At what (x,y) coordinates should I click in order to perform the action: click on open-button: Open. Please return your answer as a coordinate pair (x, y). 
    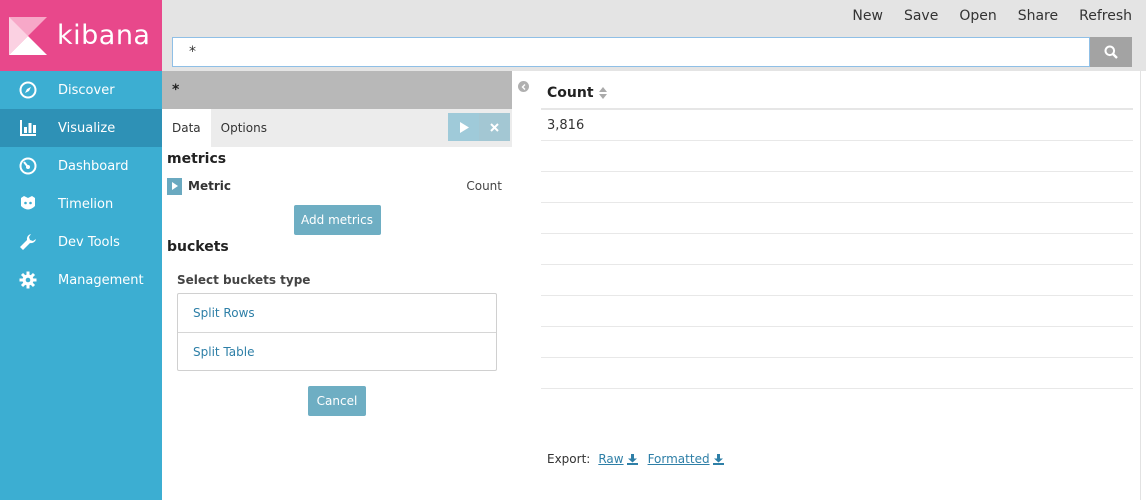
    Looking at the image, I should click on (977, 16).